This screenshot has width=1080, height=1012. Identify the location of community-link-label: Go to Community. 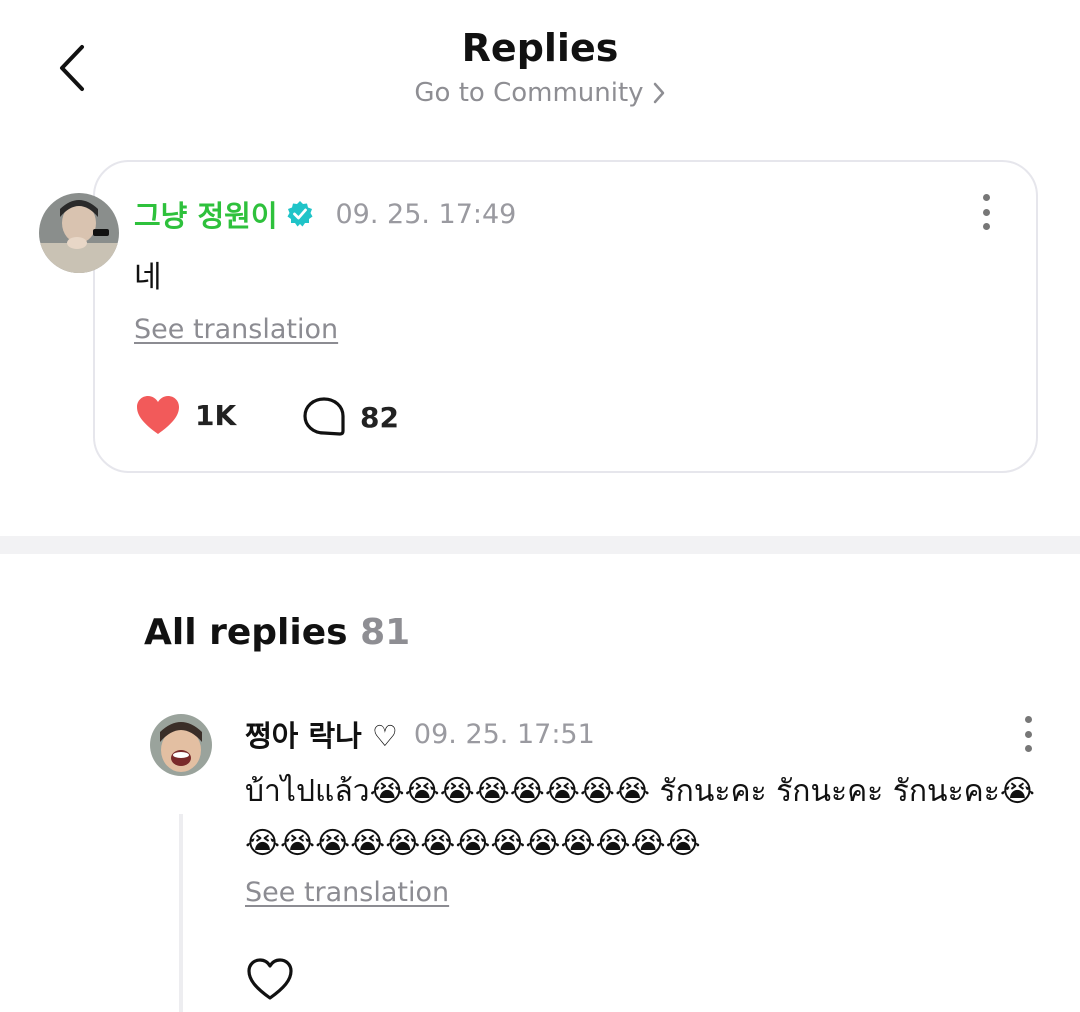
(529, 93).